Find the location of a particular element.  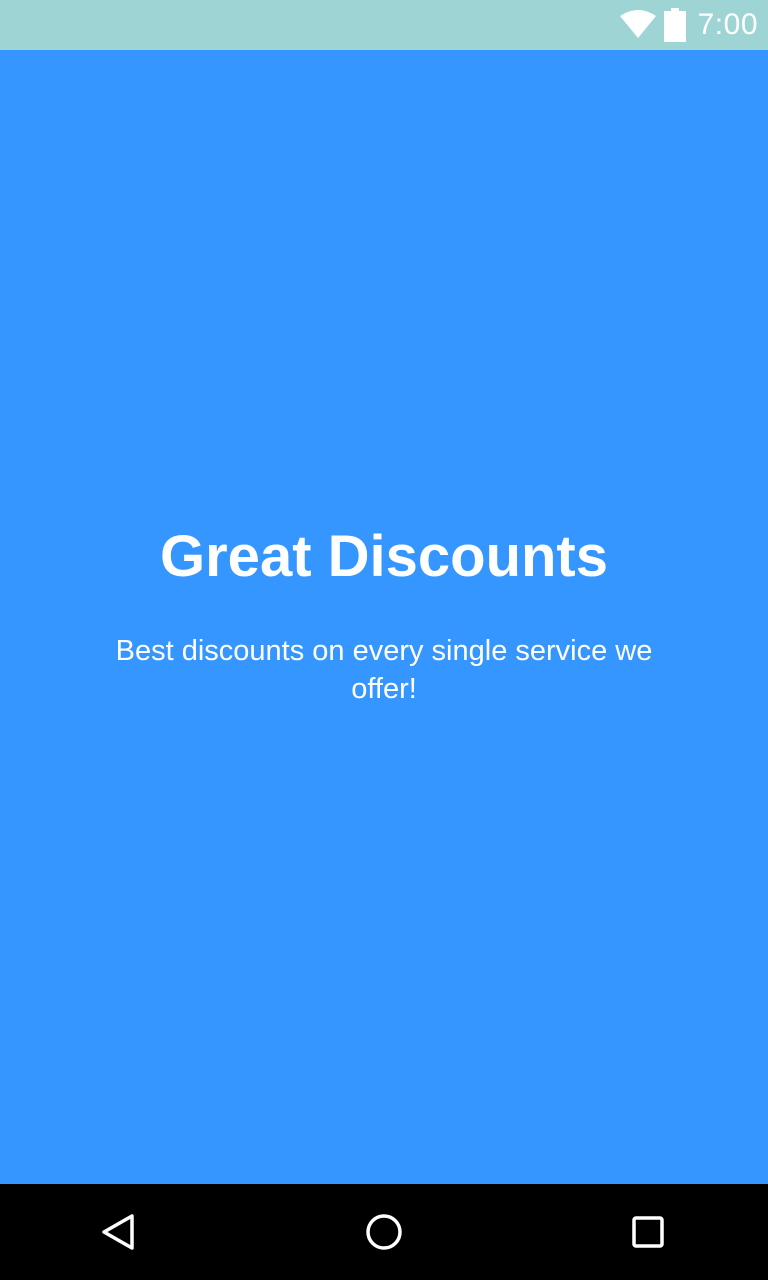

battery-icon is located at coordinates (674, 25).